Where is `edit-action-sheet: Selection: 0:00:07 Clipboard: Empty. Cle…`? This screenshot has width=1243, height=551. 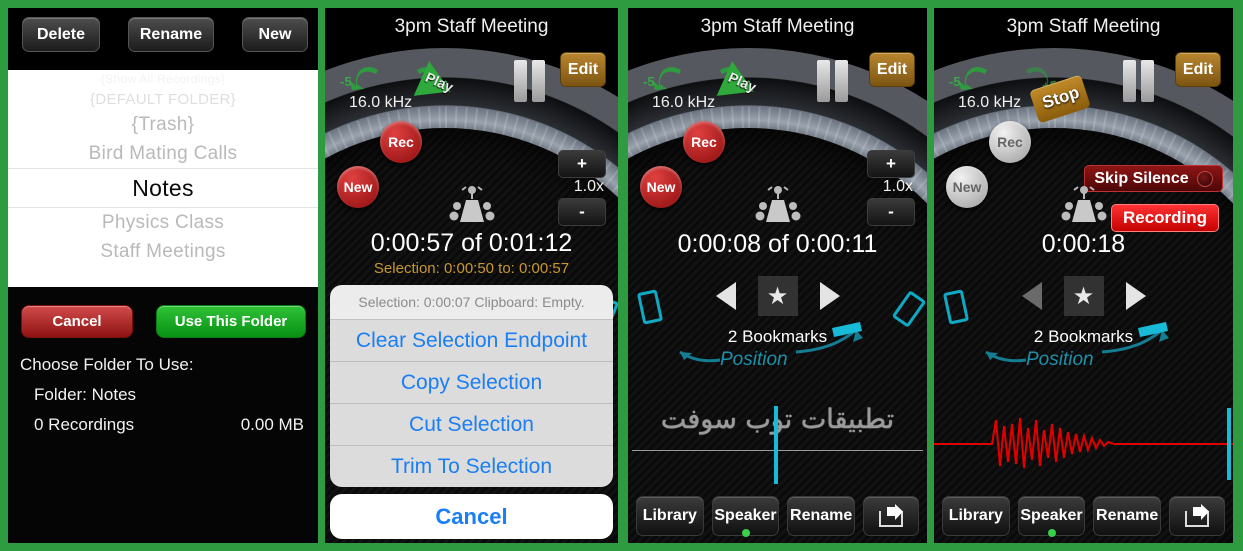 edit-action-sheet: Selection: 0:00:07 Clipboard: Empty. Cle… is located at coordinates (471, 412).